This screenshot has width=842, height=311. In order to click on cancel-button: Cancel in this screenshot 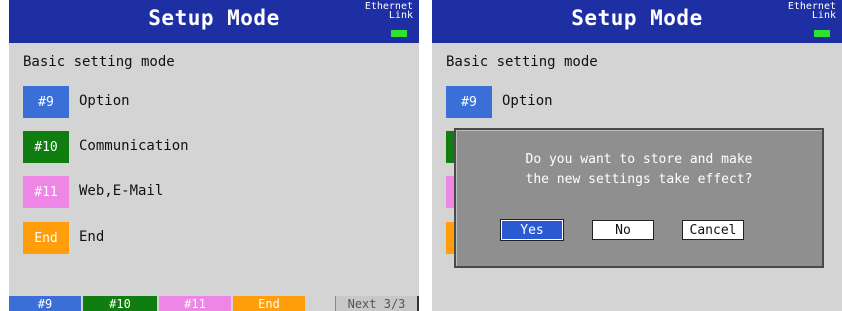, I will do `click(713, 230)`.